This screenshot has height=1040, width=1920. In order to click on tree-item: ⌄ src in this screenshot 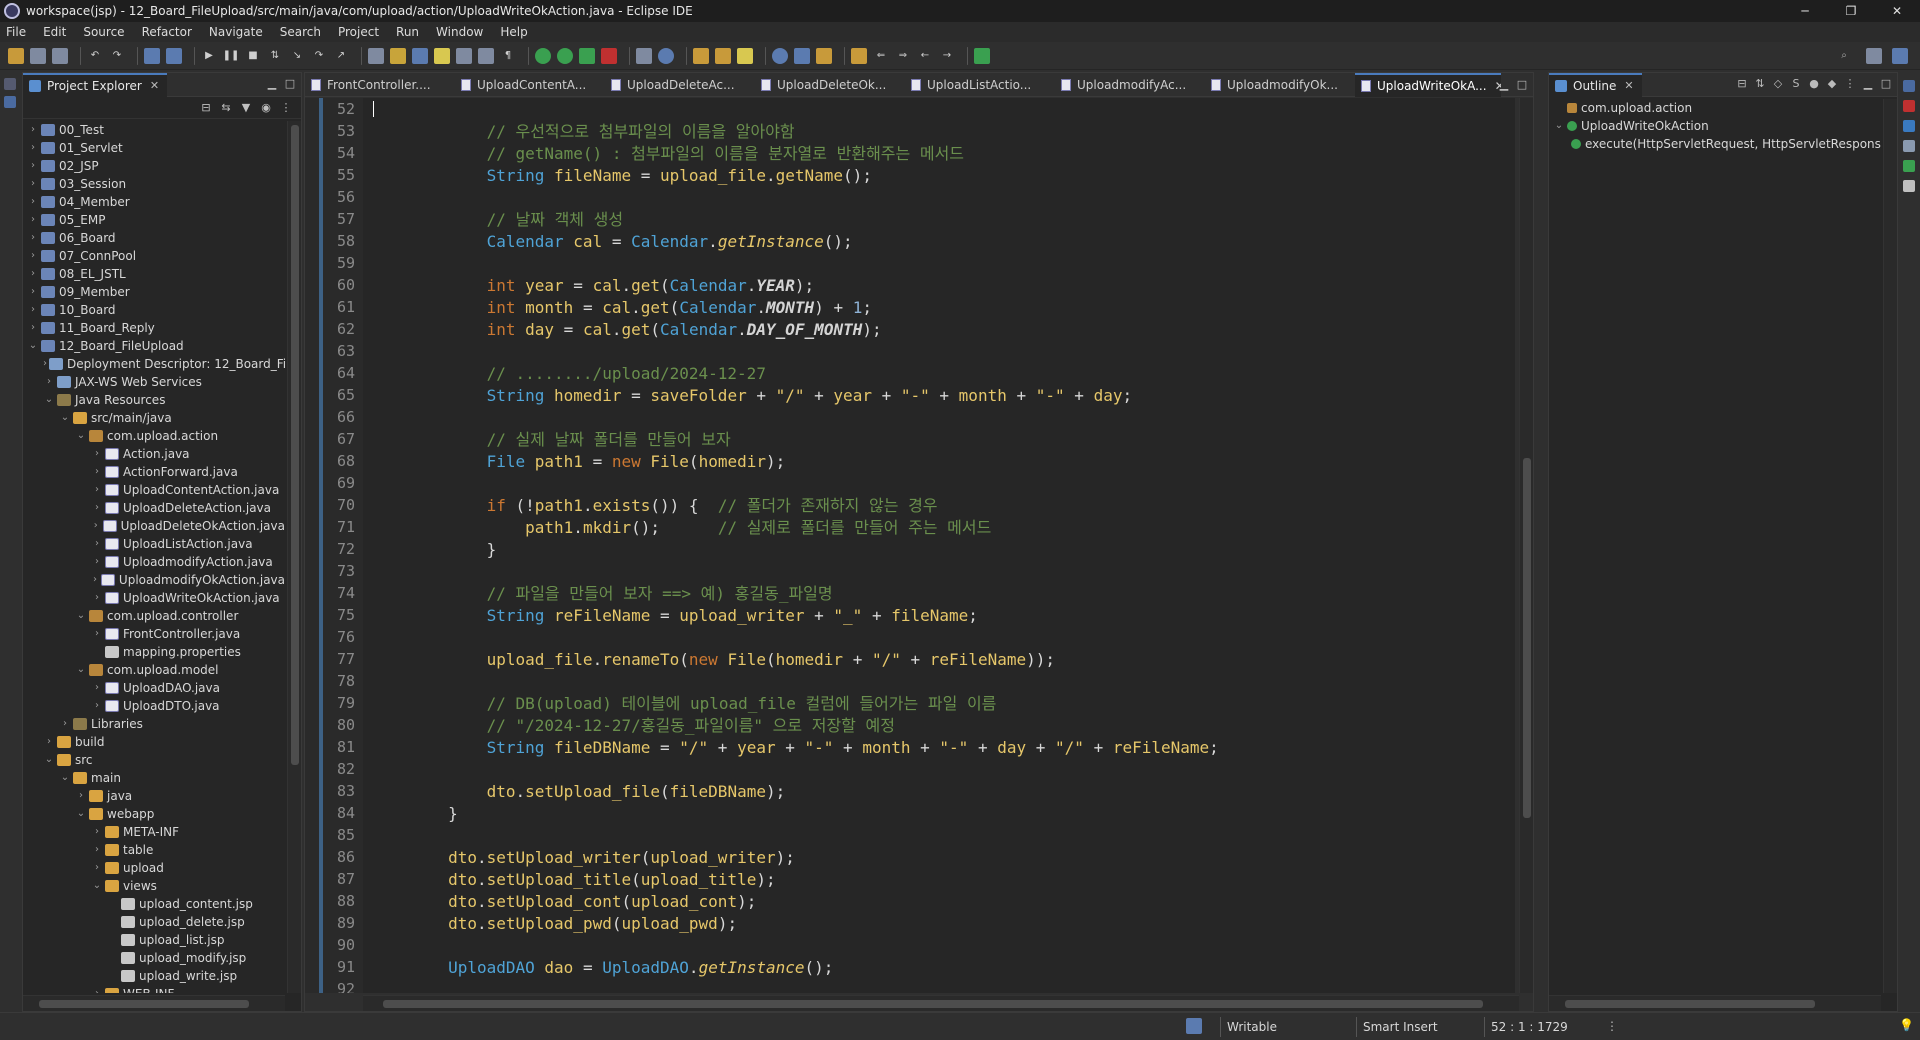, I will do `click(154, 760)`.